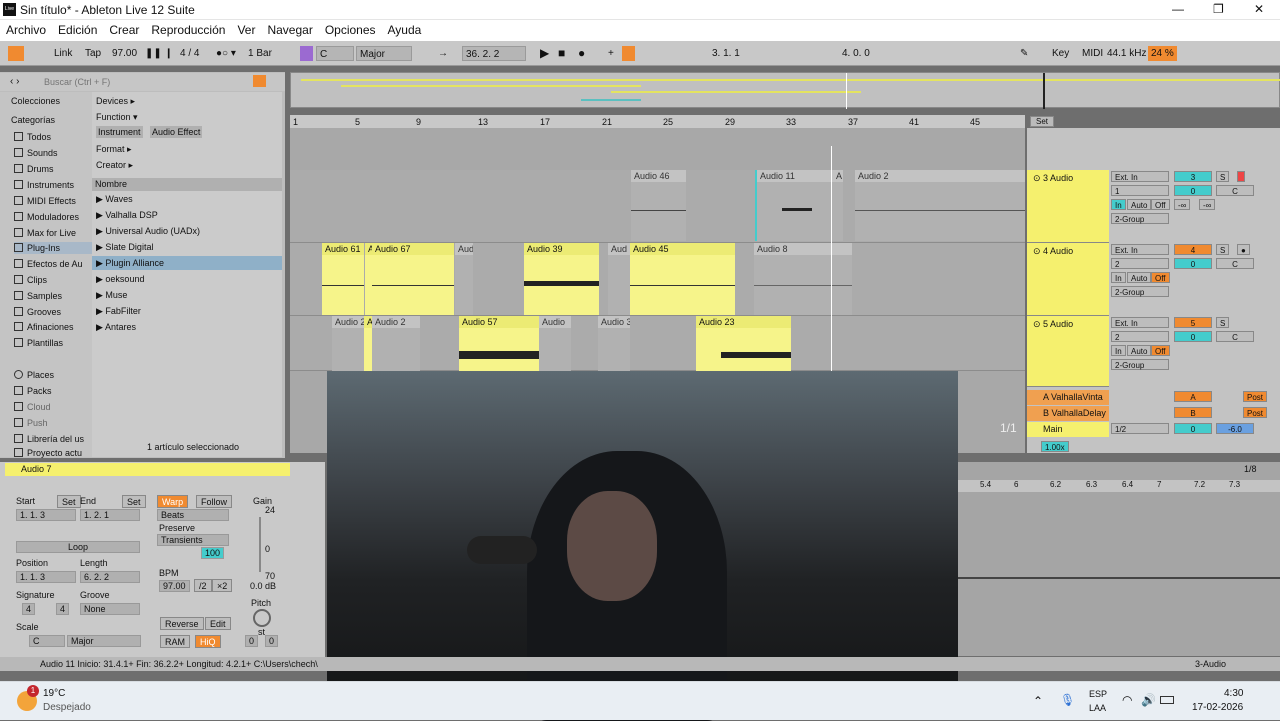 This screenshot has height=721, width=1280. I want to click on sig-num: 4, so click(29, 609).